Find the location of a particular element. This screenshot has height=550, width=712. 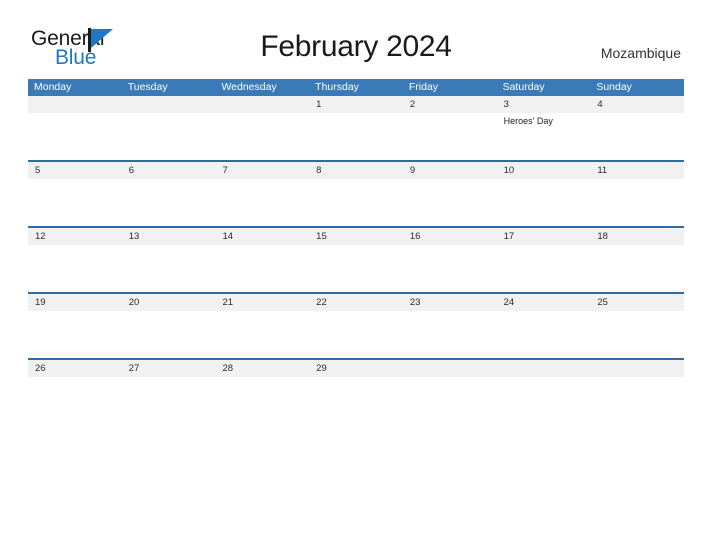

weekday-header-friday: Friday is located at coordinates (423, 87).